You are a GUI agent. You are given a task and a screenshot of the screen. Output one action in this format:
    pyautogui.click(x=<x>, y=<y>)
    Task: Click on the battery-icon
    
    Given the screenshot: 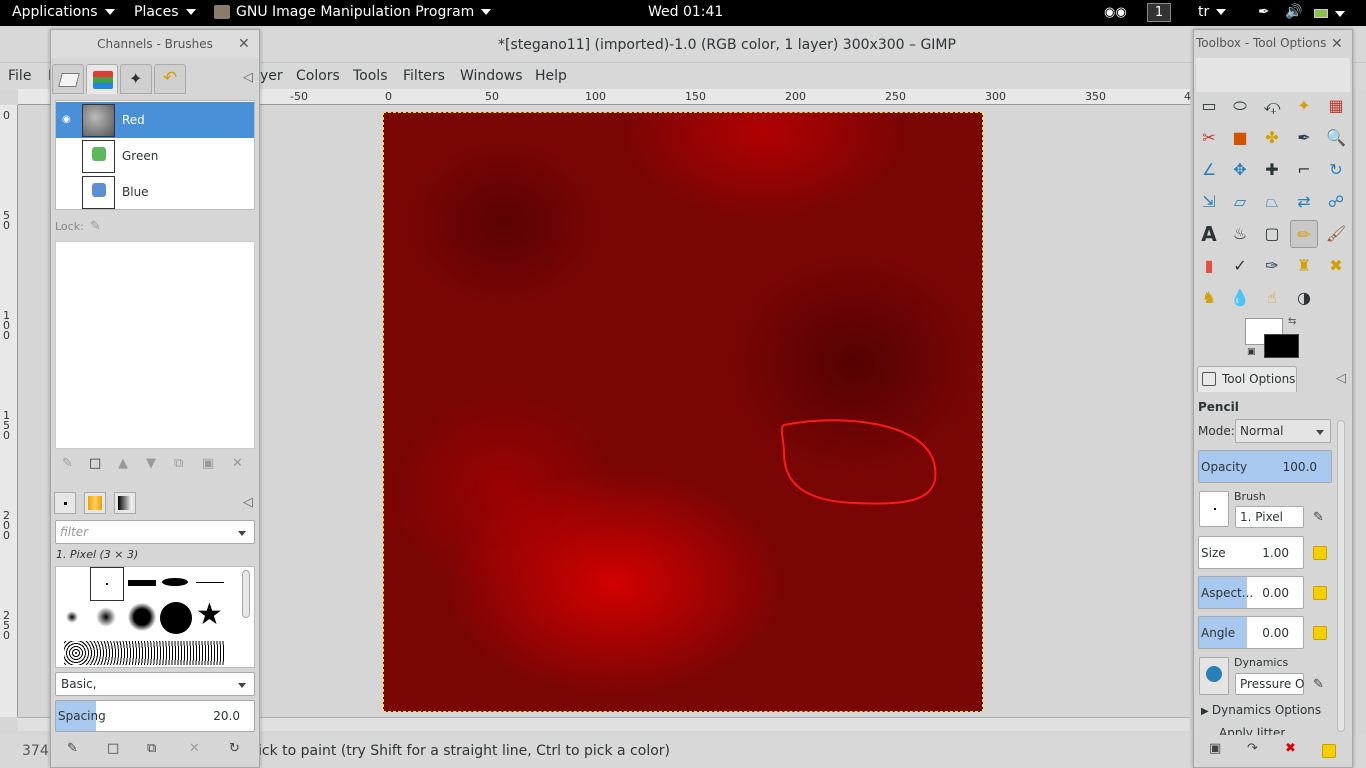 What is the action you would take?
    pyautogui.click(x=1329, y=14)
    